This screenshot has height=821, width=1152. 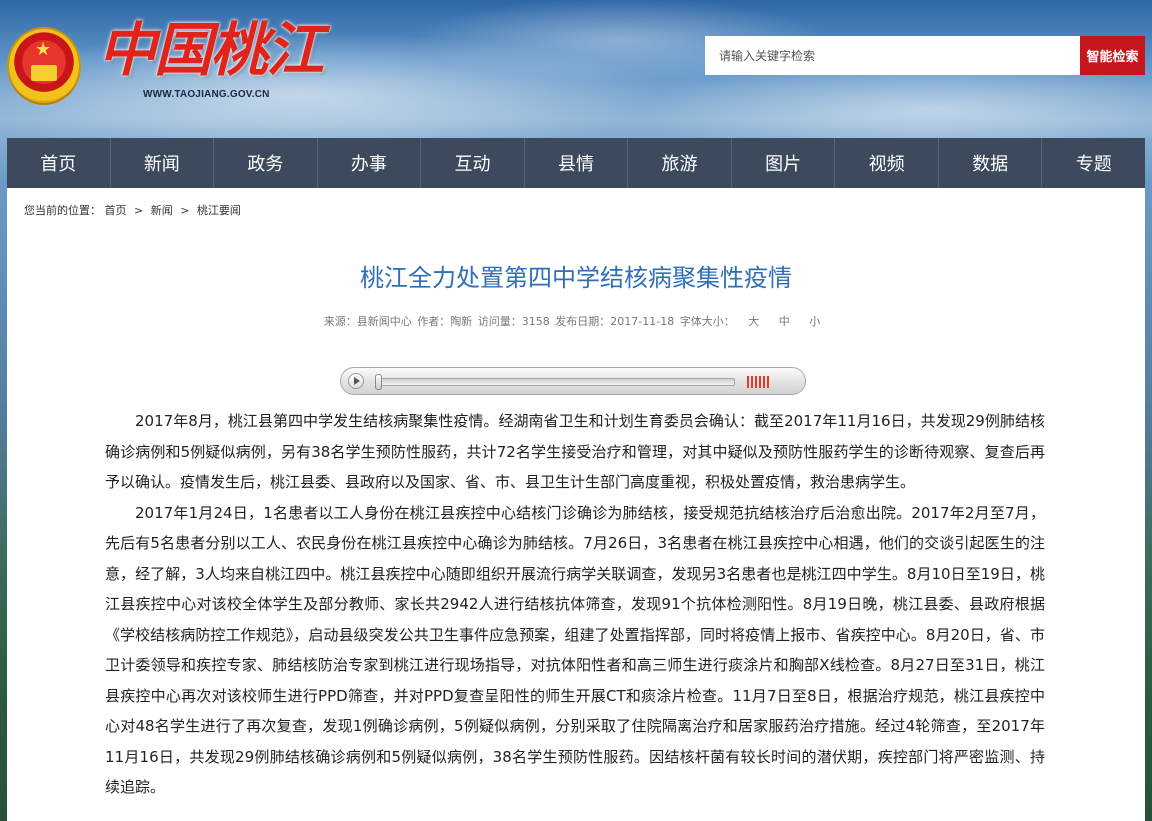 What do you see at coordinates (445, 321) in the screenshot?
I see `meta-author: 作者：陶新` at bounding box center [445, 321].